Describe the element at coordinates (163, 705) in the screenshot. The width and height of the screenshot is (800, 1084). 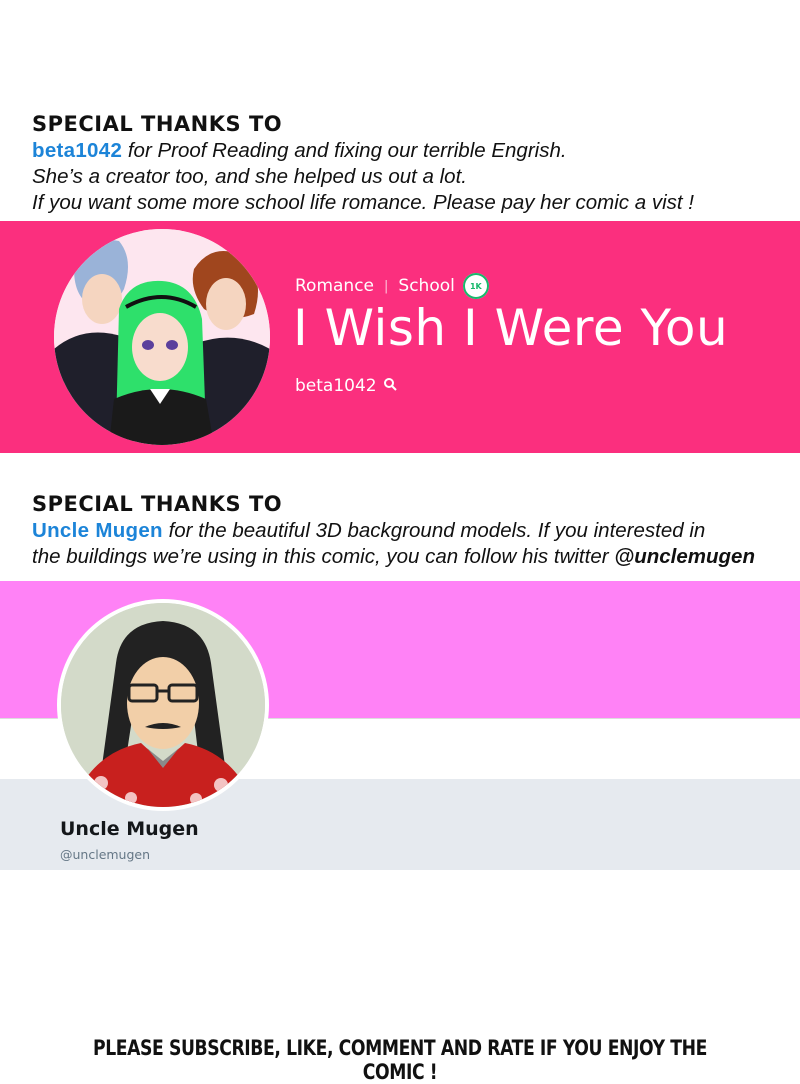
I see `twitter-avatar` at that location.